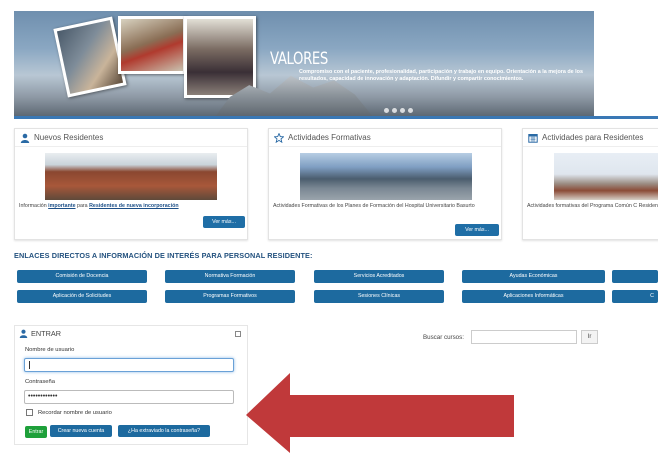 Image resolution: width=658 pixels, height=453 pixels. I want to click on link-normativa-formacion: Normativa Formación, so click(230, 276).